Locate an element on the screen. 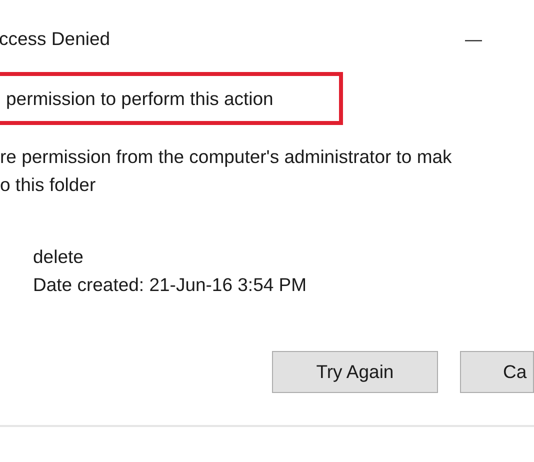 This screenshot has height=462, width=534. cancel-button: Ca is located at coordinates (497, 372).